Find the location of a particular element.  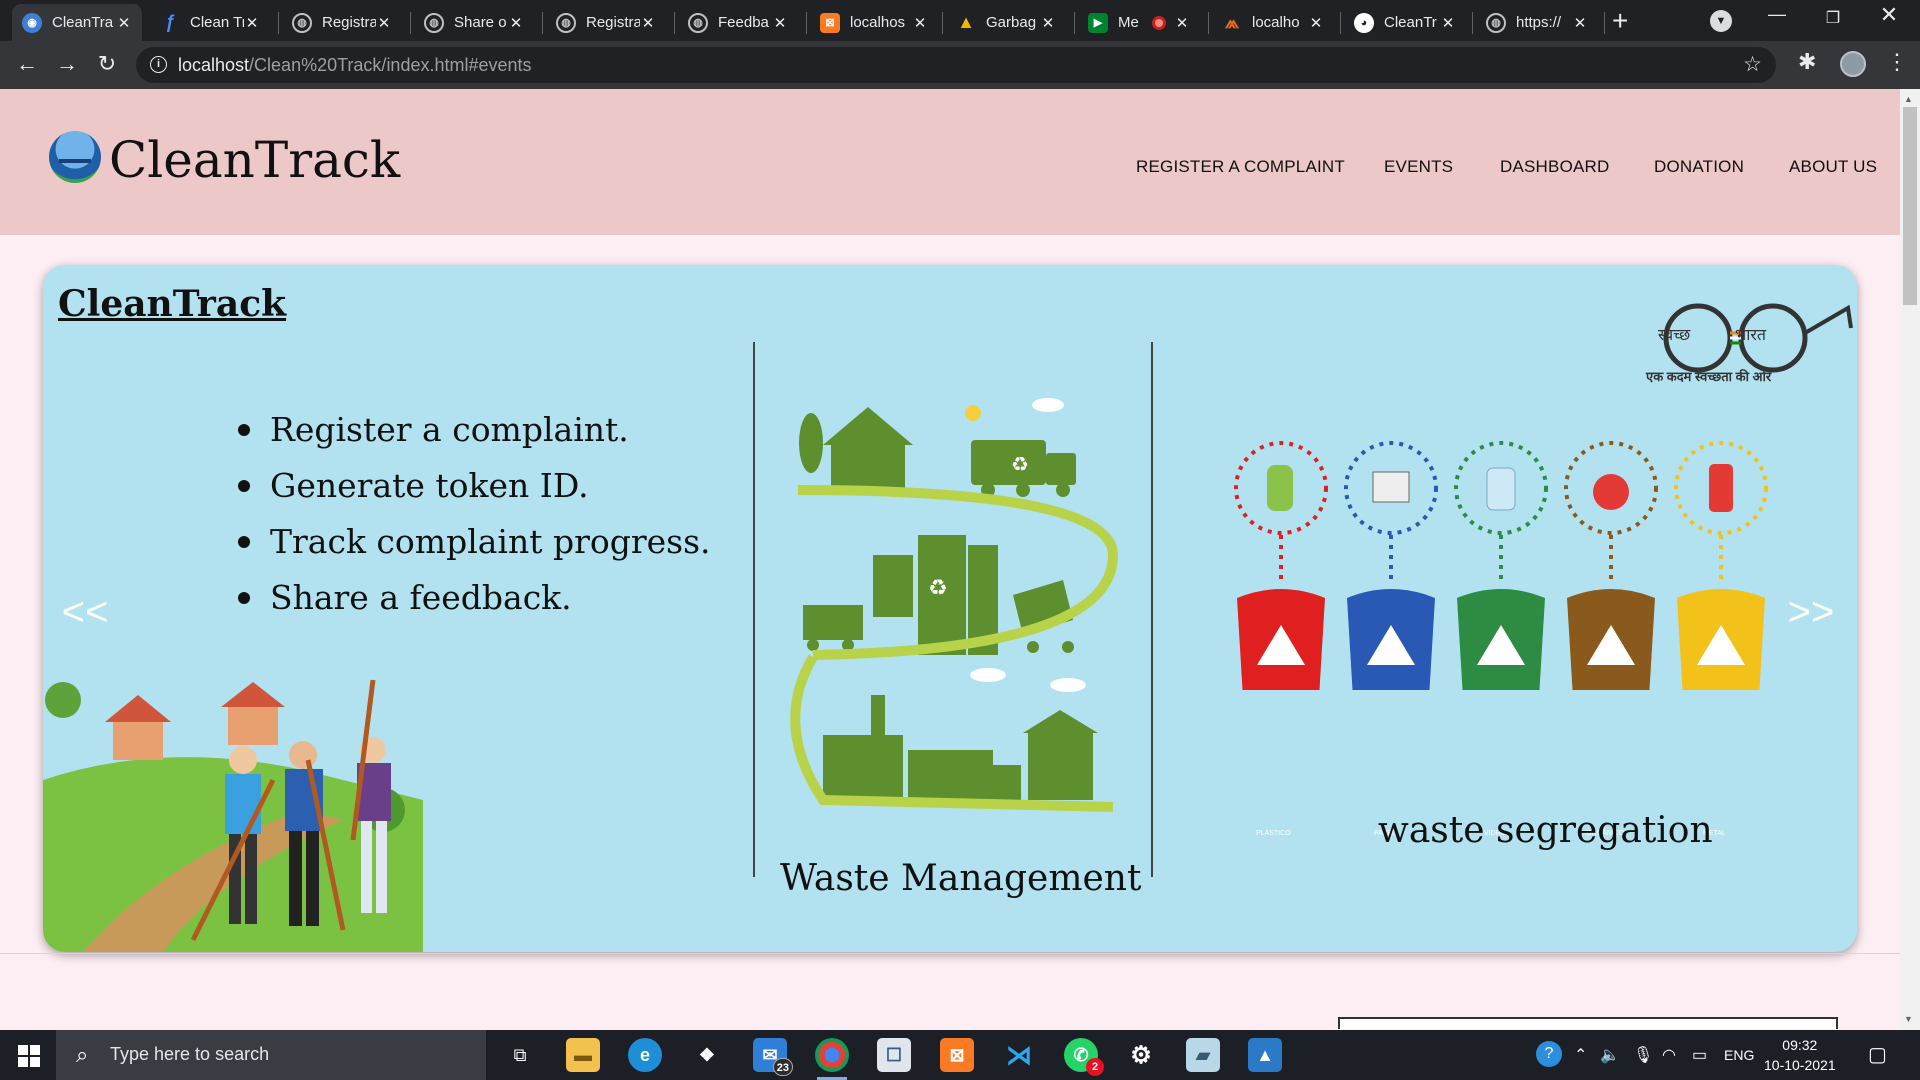

reload-icon: ↻ is located at coordinates (107, 64).